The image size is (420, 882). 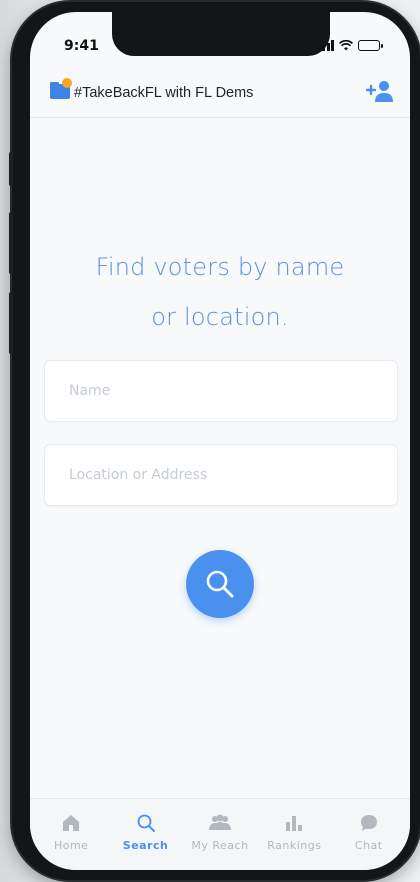 I want to click on headline-line-1: Find voters by name, so click(x=220, y=267).